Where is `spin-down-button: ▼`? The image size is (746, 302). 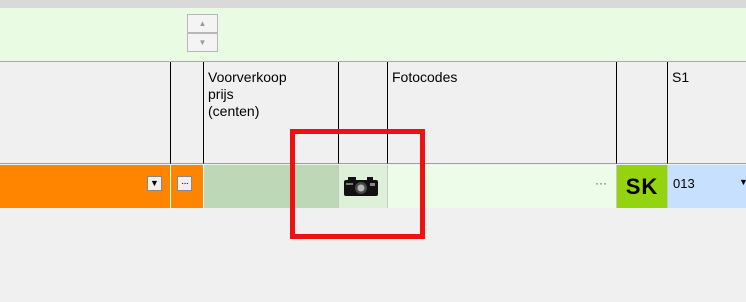 spin-down-button: ▼ is located at coordinates (202, 42).